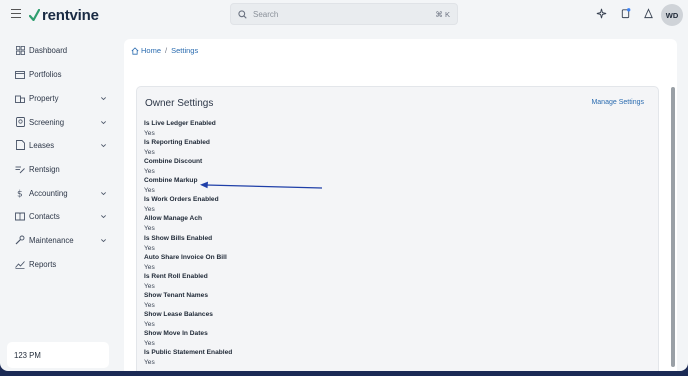 The height and width of the screenshot is (376, 688). Describe the element at coordinates (181, 199) in the screenshot. I see `setting-label: Is Work Orders Enabled` at that location.